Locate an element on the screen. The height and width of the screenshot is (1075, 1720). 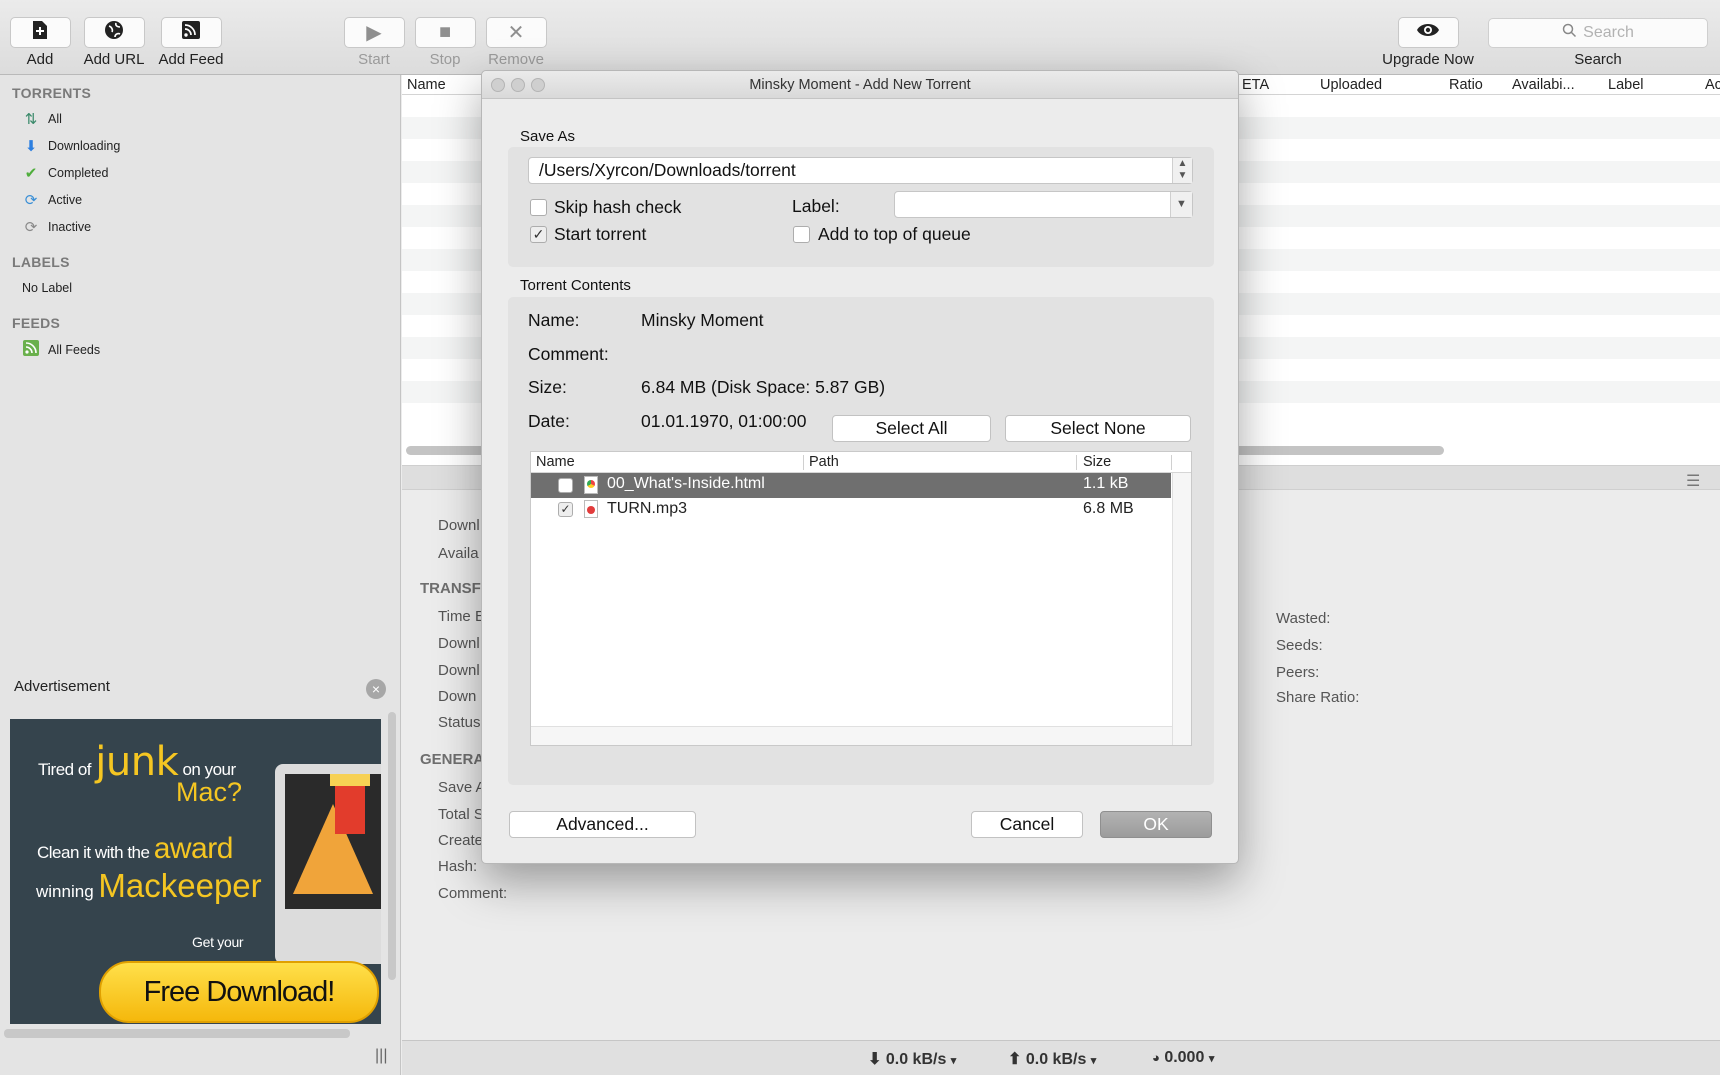
close-icon: ✕ is located at coordinates (516, 33).